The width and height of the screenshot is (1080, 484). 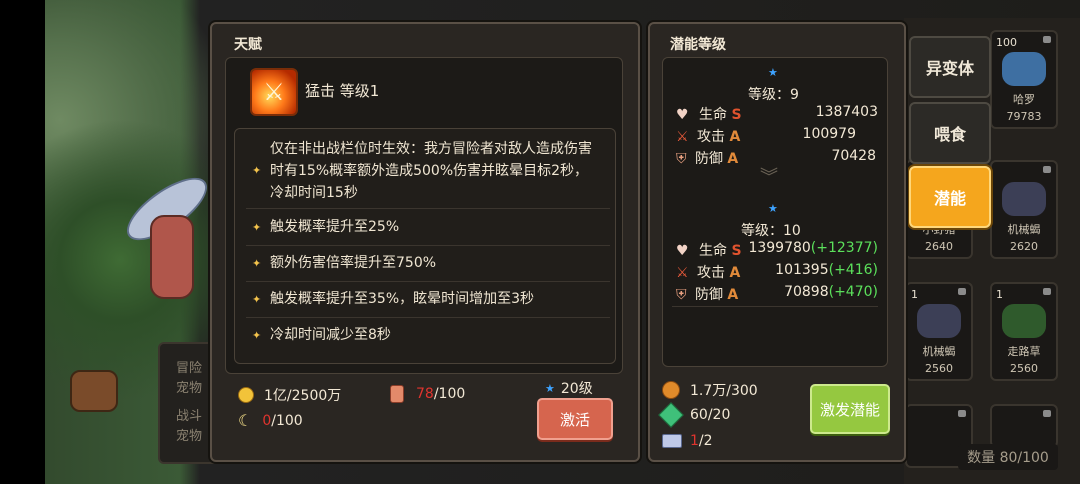 I want to click on pet-name: 哈罗, so click(x=1024, y=99).